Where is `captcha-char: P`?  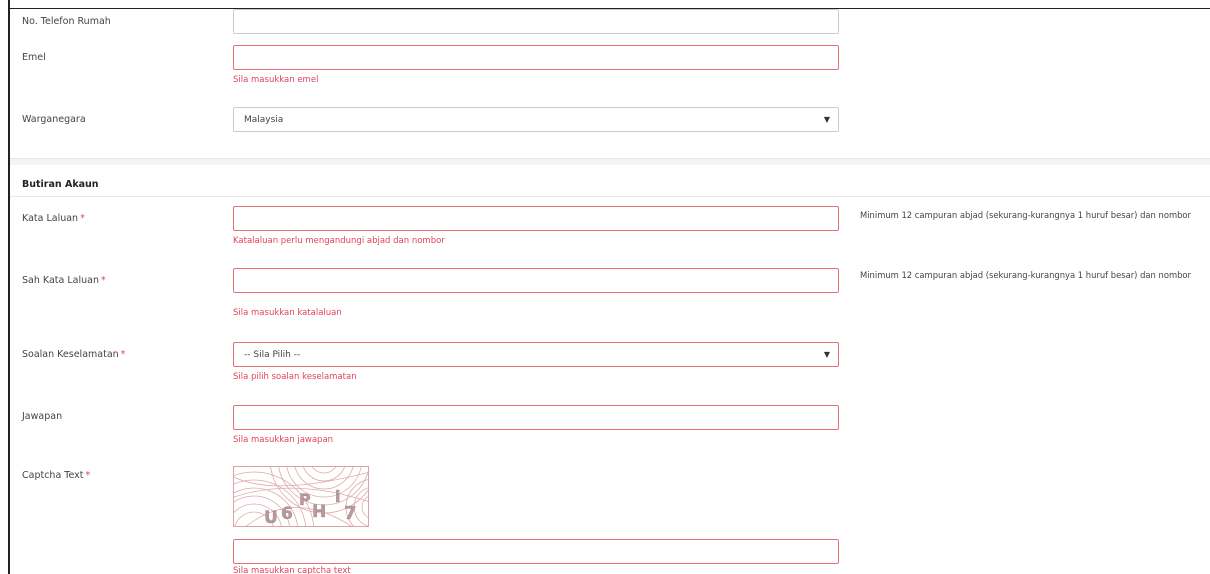
captcha-char: P is located at coordinates (305, 499).